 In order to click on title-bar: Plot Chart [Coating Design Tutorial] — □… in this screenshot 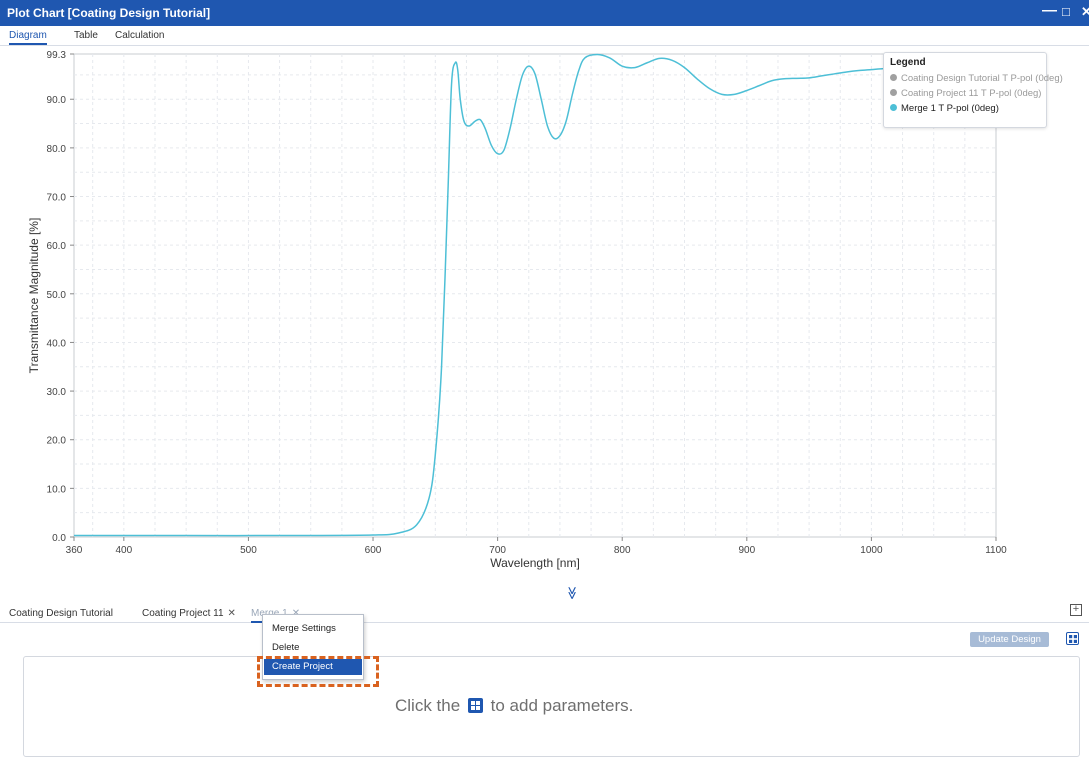, I will do `click(544, 13)`.